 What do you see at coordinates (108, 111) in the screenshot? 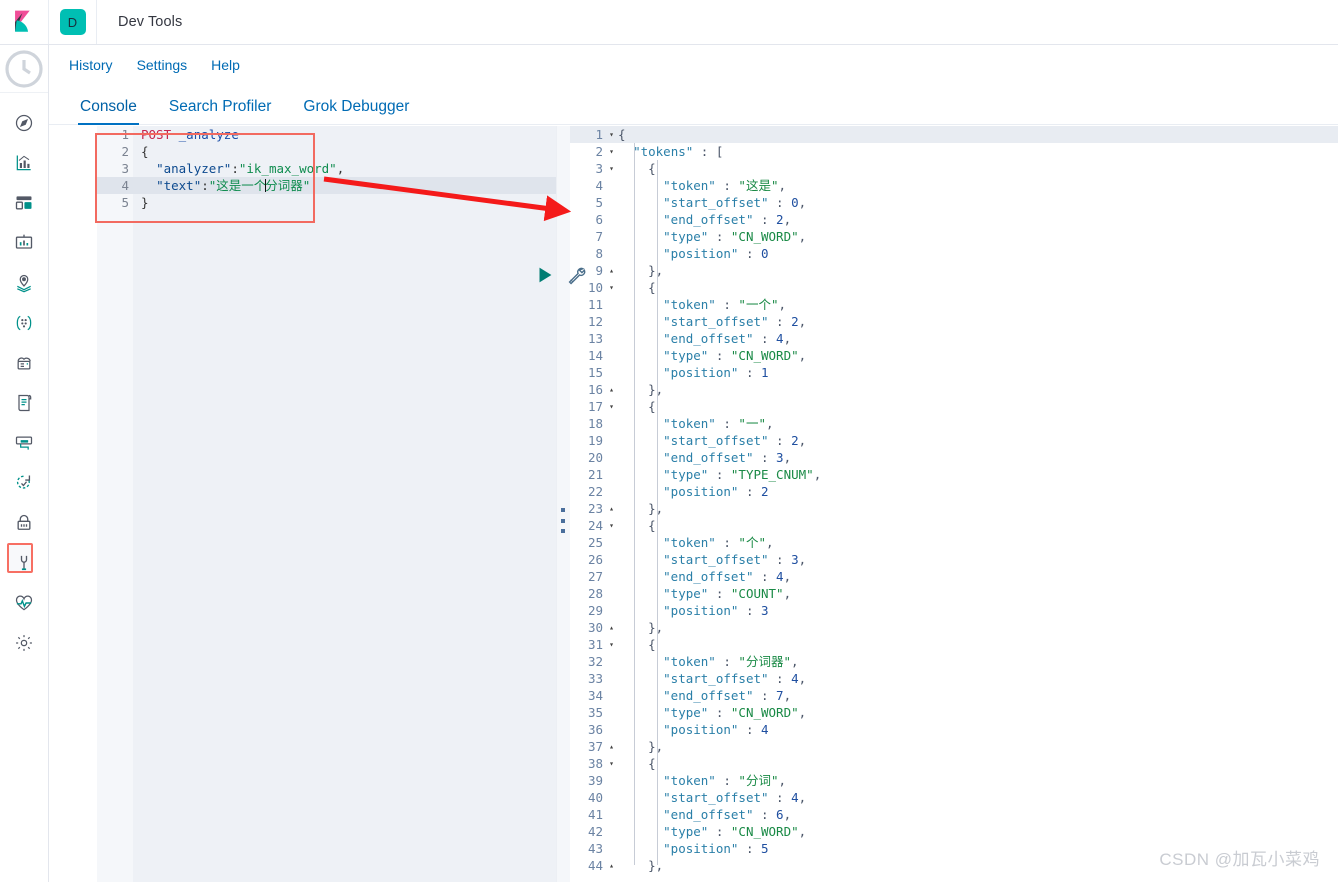
I see `tab-console: Console` at bounding box center [108, 111].